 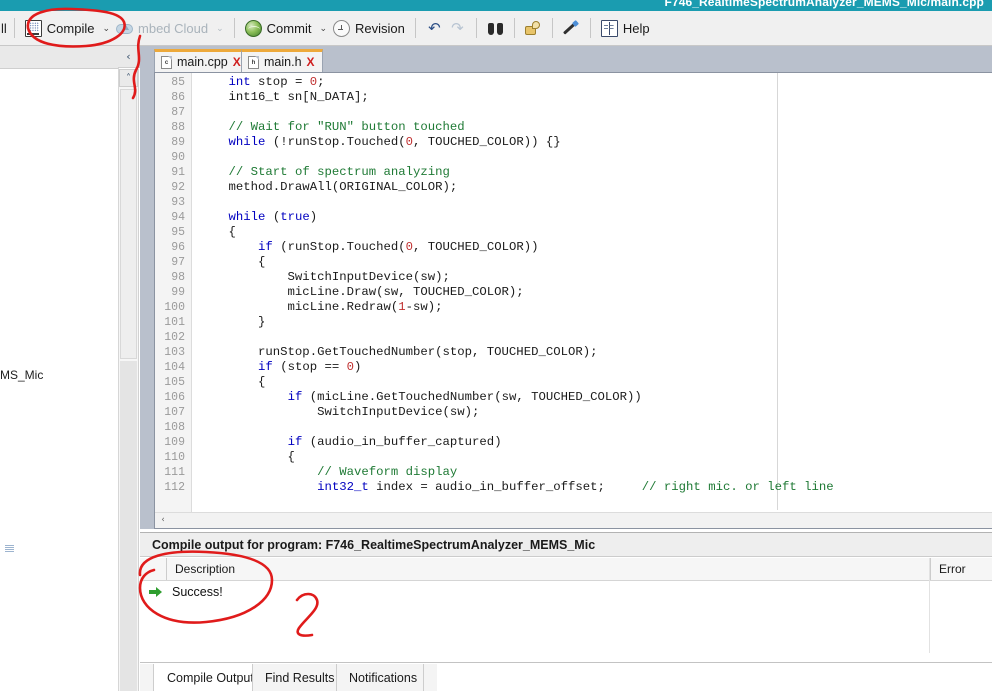 I want to click on paint-icon, so click(x=533, y=28).